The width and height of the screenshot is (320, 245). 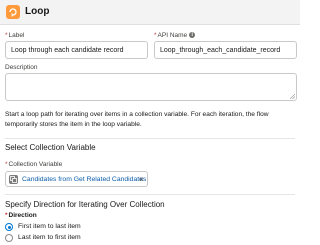 What do you see at coordinates (49, 238) in the screenshot?
I see `radio-label: Last item to first item` at bounding box center [49, 238].